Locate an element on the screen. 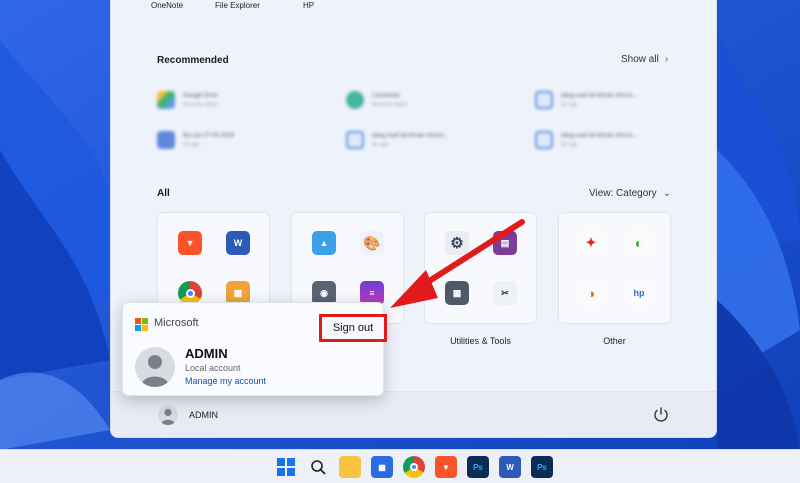 The height and width of the screenshot is (483, 800). folder-label: Utilities & Tools is located at coordinates (480, 341).